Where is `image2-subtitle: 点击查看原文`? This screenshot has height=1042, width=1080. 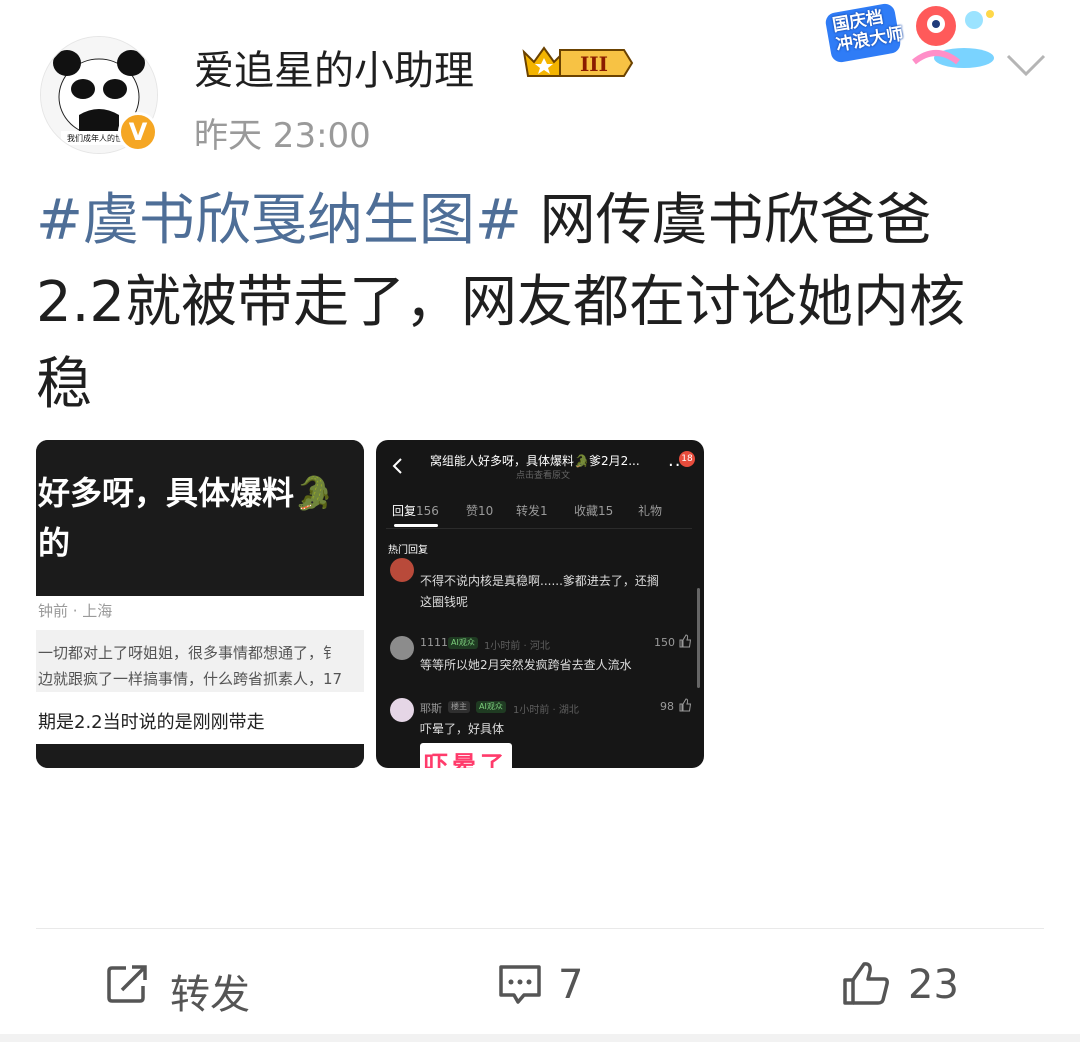 image2-subtitle: 点击查看原文 is located at coordinates (543, 476).